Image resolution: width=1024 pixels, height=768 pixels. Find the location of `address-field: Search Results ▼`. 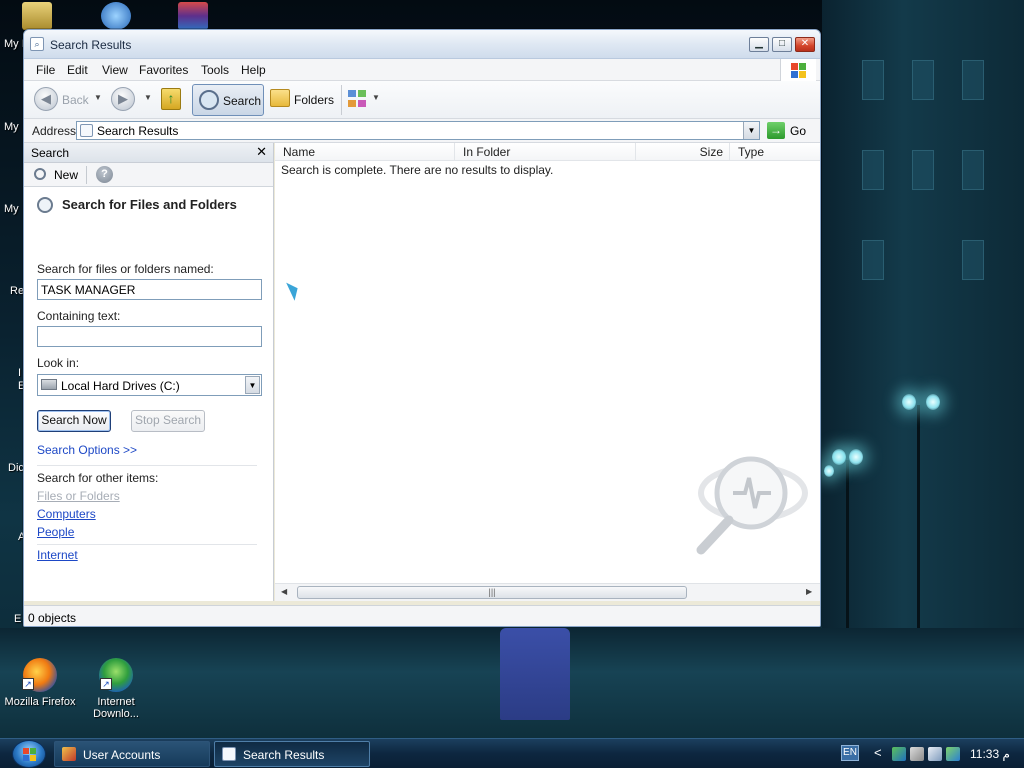

address-field: Search Results ▼ is located at coordinates (418, 130).